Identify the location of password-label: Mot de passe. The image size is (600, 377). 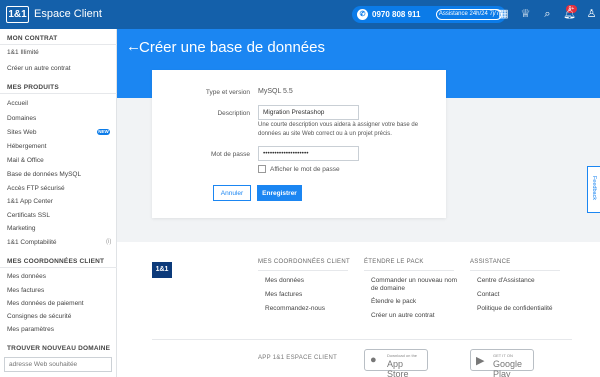
(230, 154).